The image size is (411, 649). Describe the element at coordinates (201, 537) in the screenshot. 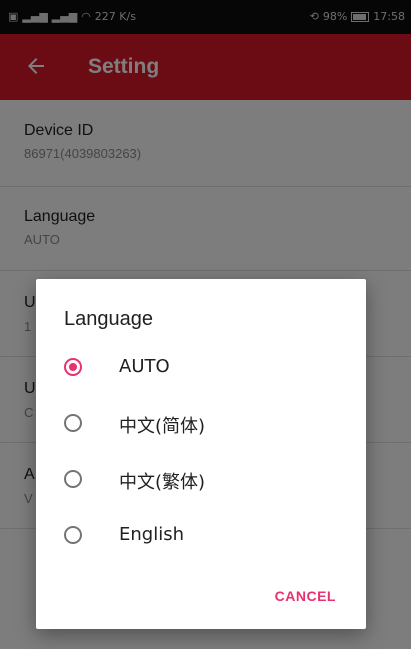

I see `language-option-english: English` at that location.